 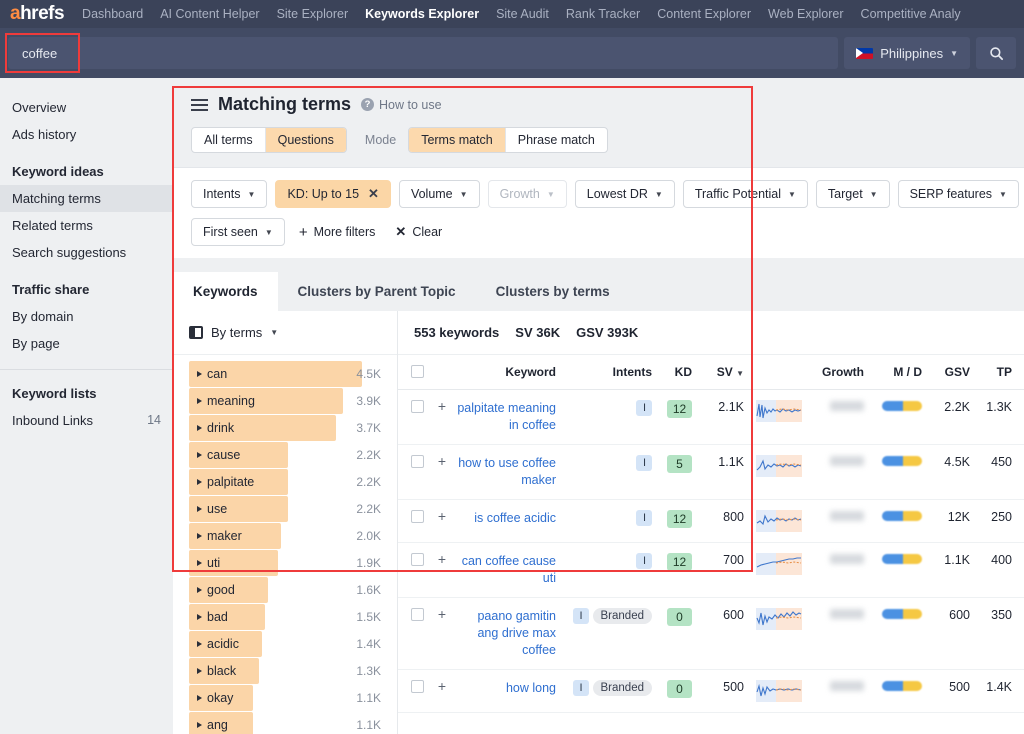 I want to click on segment-all-terms: All terms, so click(x=229, y=140).